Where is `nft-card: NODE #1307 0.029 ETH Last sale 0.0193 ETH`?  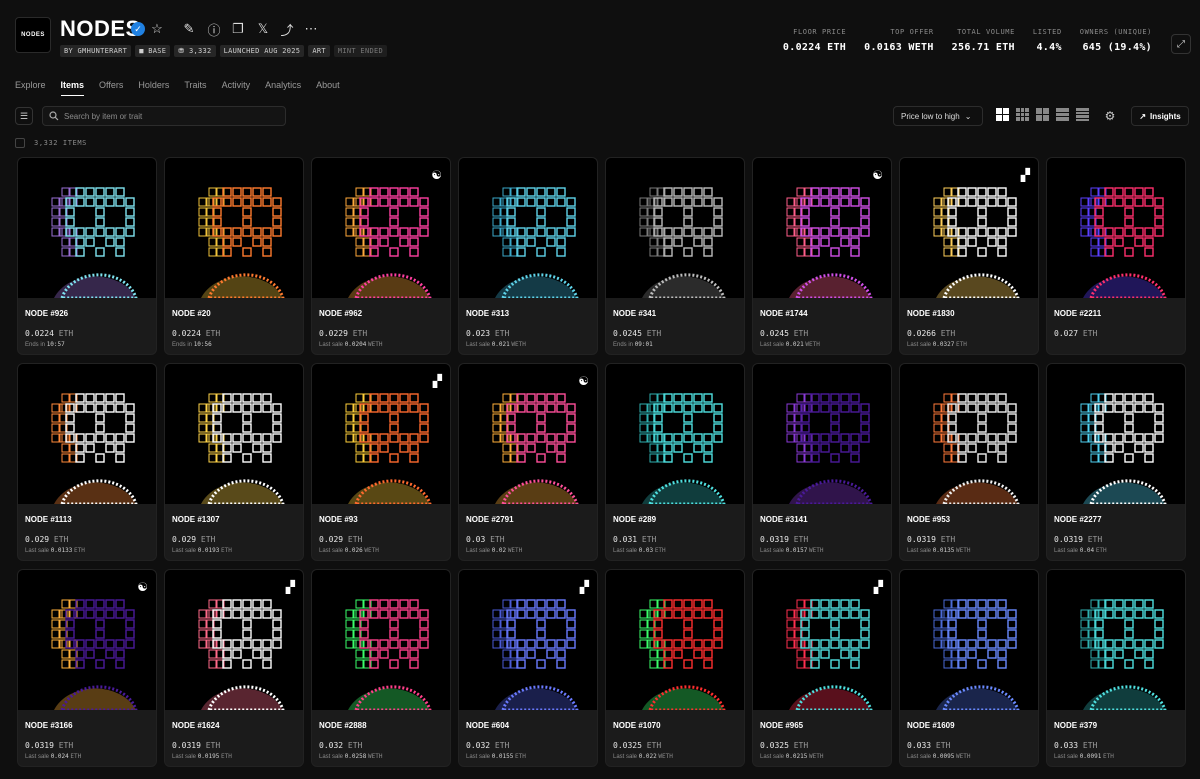 nft-card: NODE #1307 0.029 ETH Last sale 0.0193 ETH is located at coordinates (234, 462).